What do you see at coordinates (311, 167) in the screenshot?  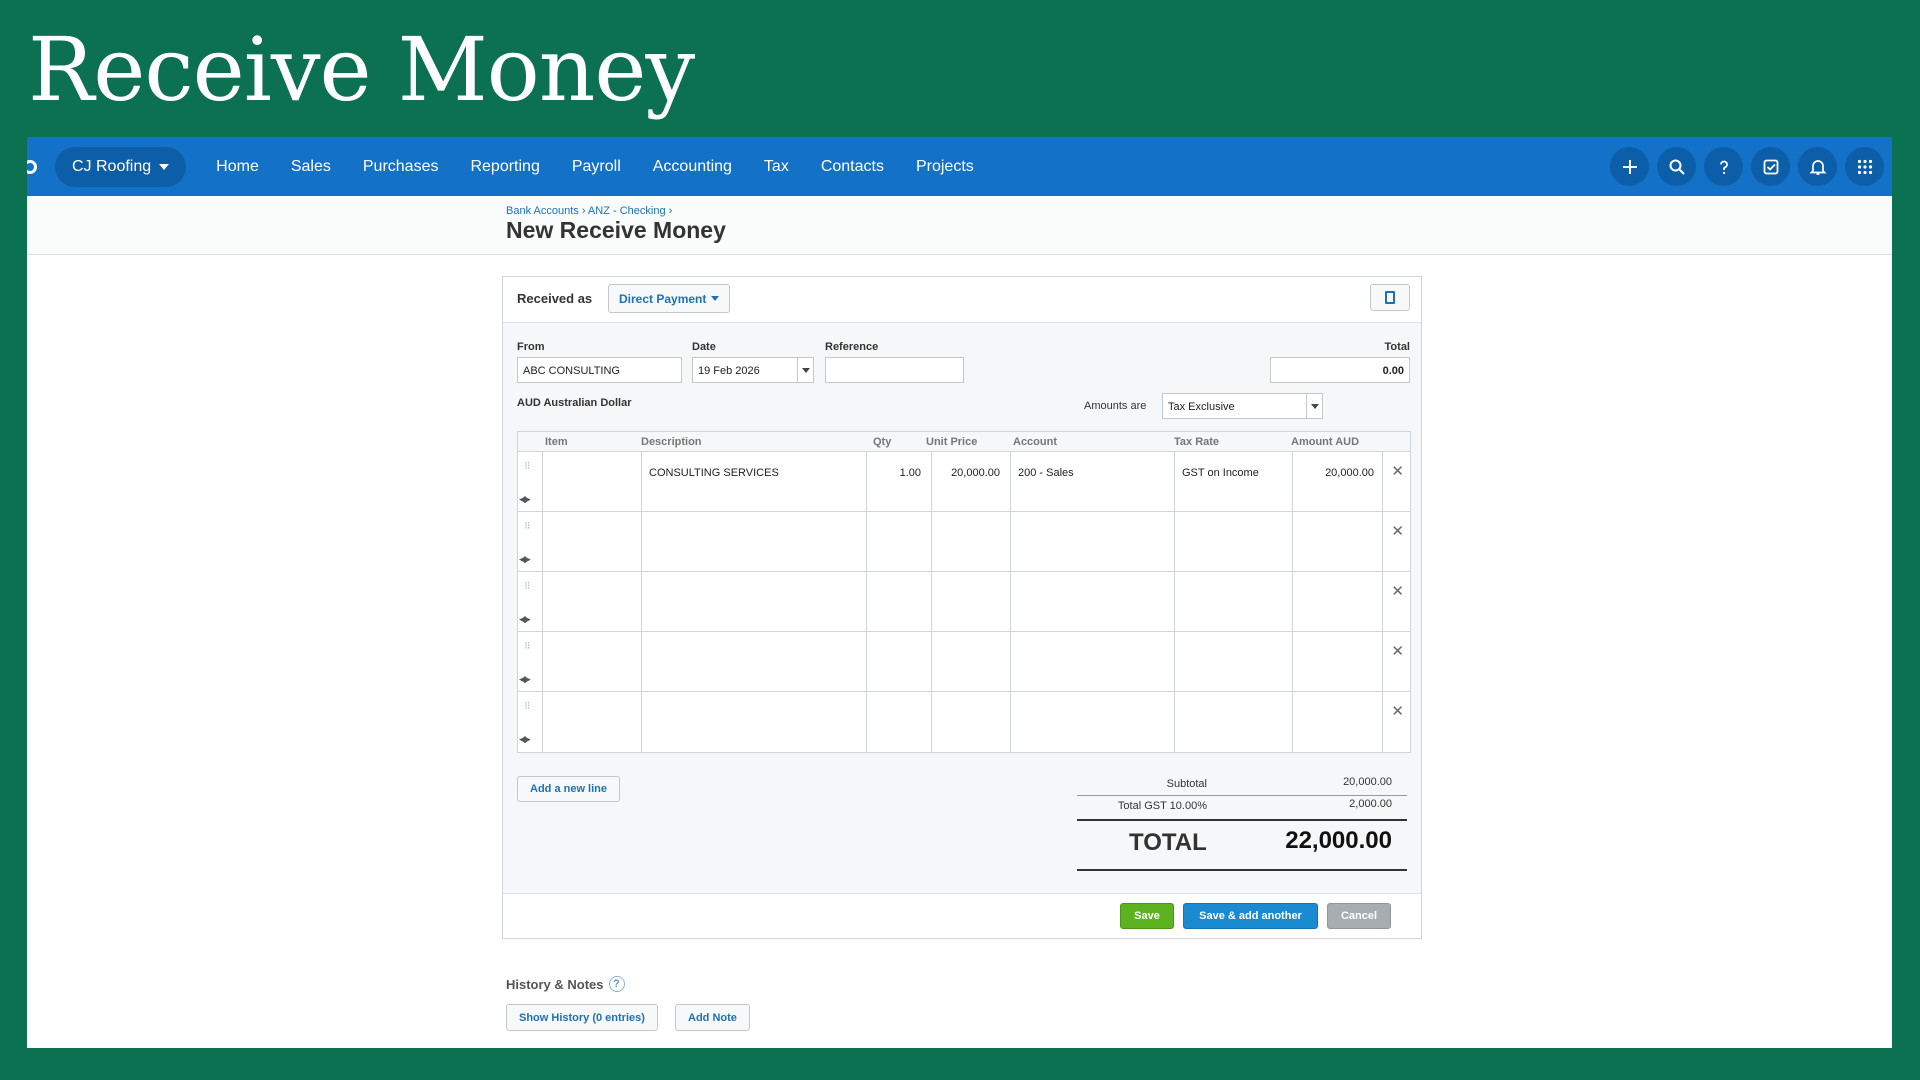 I see `menu-sales: Sales` at bounding box center [311, 167].